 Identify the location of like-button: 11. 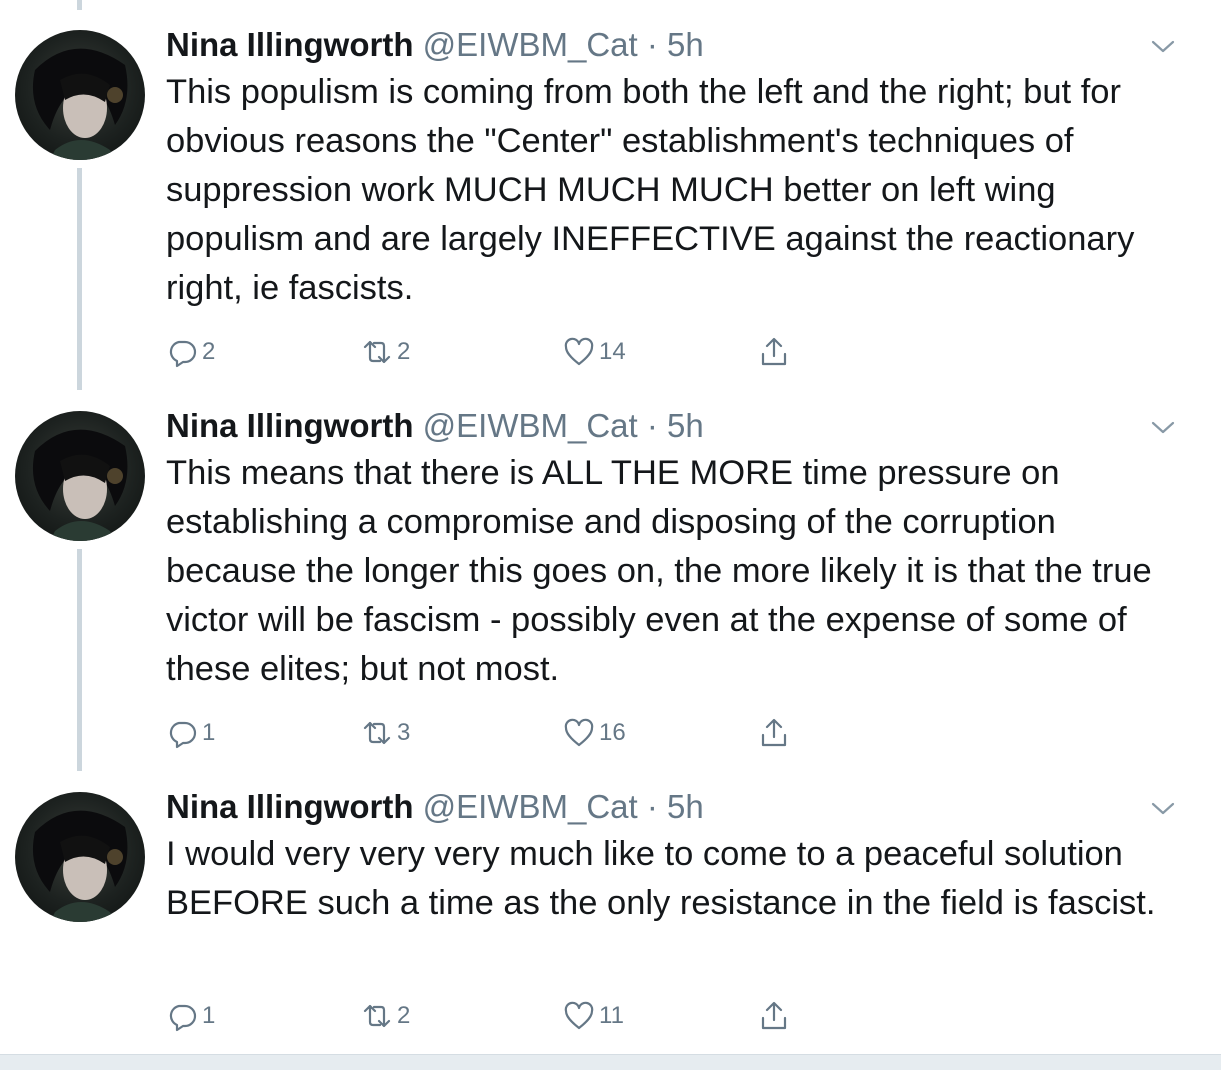
(593, 1016).